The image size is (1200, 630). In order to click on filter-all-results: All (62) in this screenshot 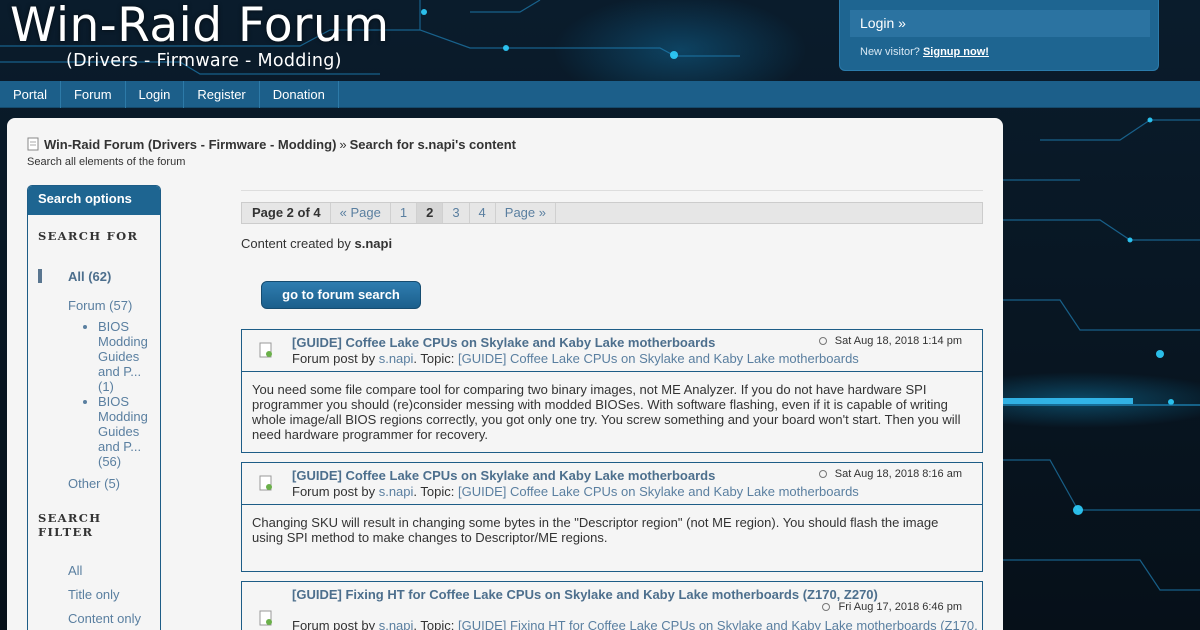, I will do `click(94, 276)`.